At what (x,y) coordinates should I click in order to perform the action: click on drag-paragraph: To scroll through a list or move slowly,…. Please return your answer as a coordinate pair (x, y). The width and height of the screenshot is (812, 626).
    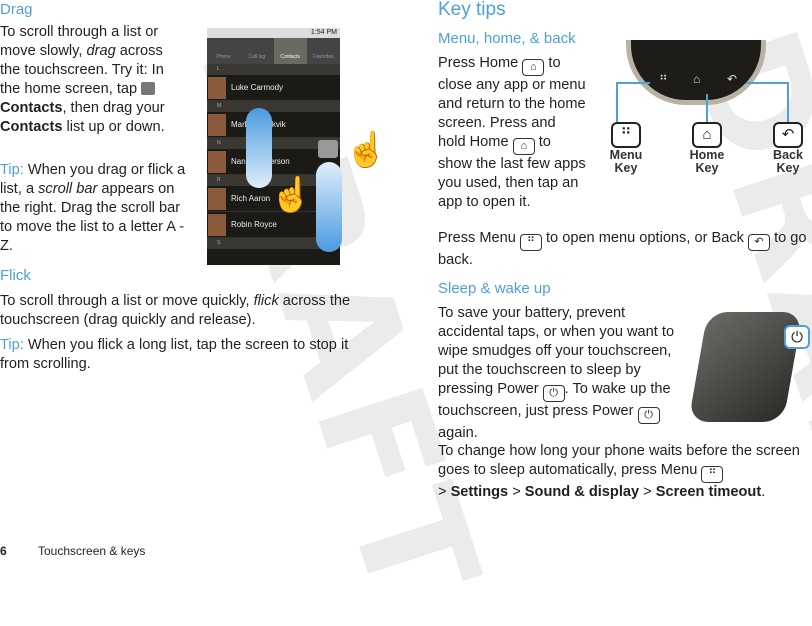
    Looking at the image, I should click on (82, 79).